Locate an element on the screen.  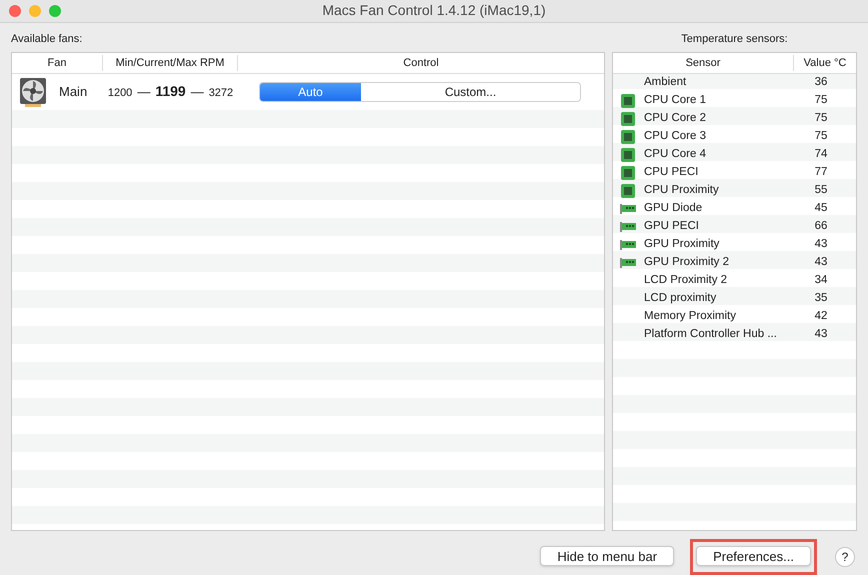
min-rpm: 1200 is located at coordinates (120, 94).